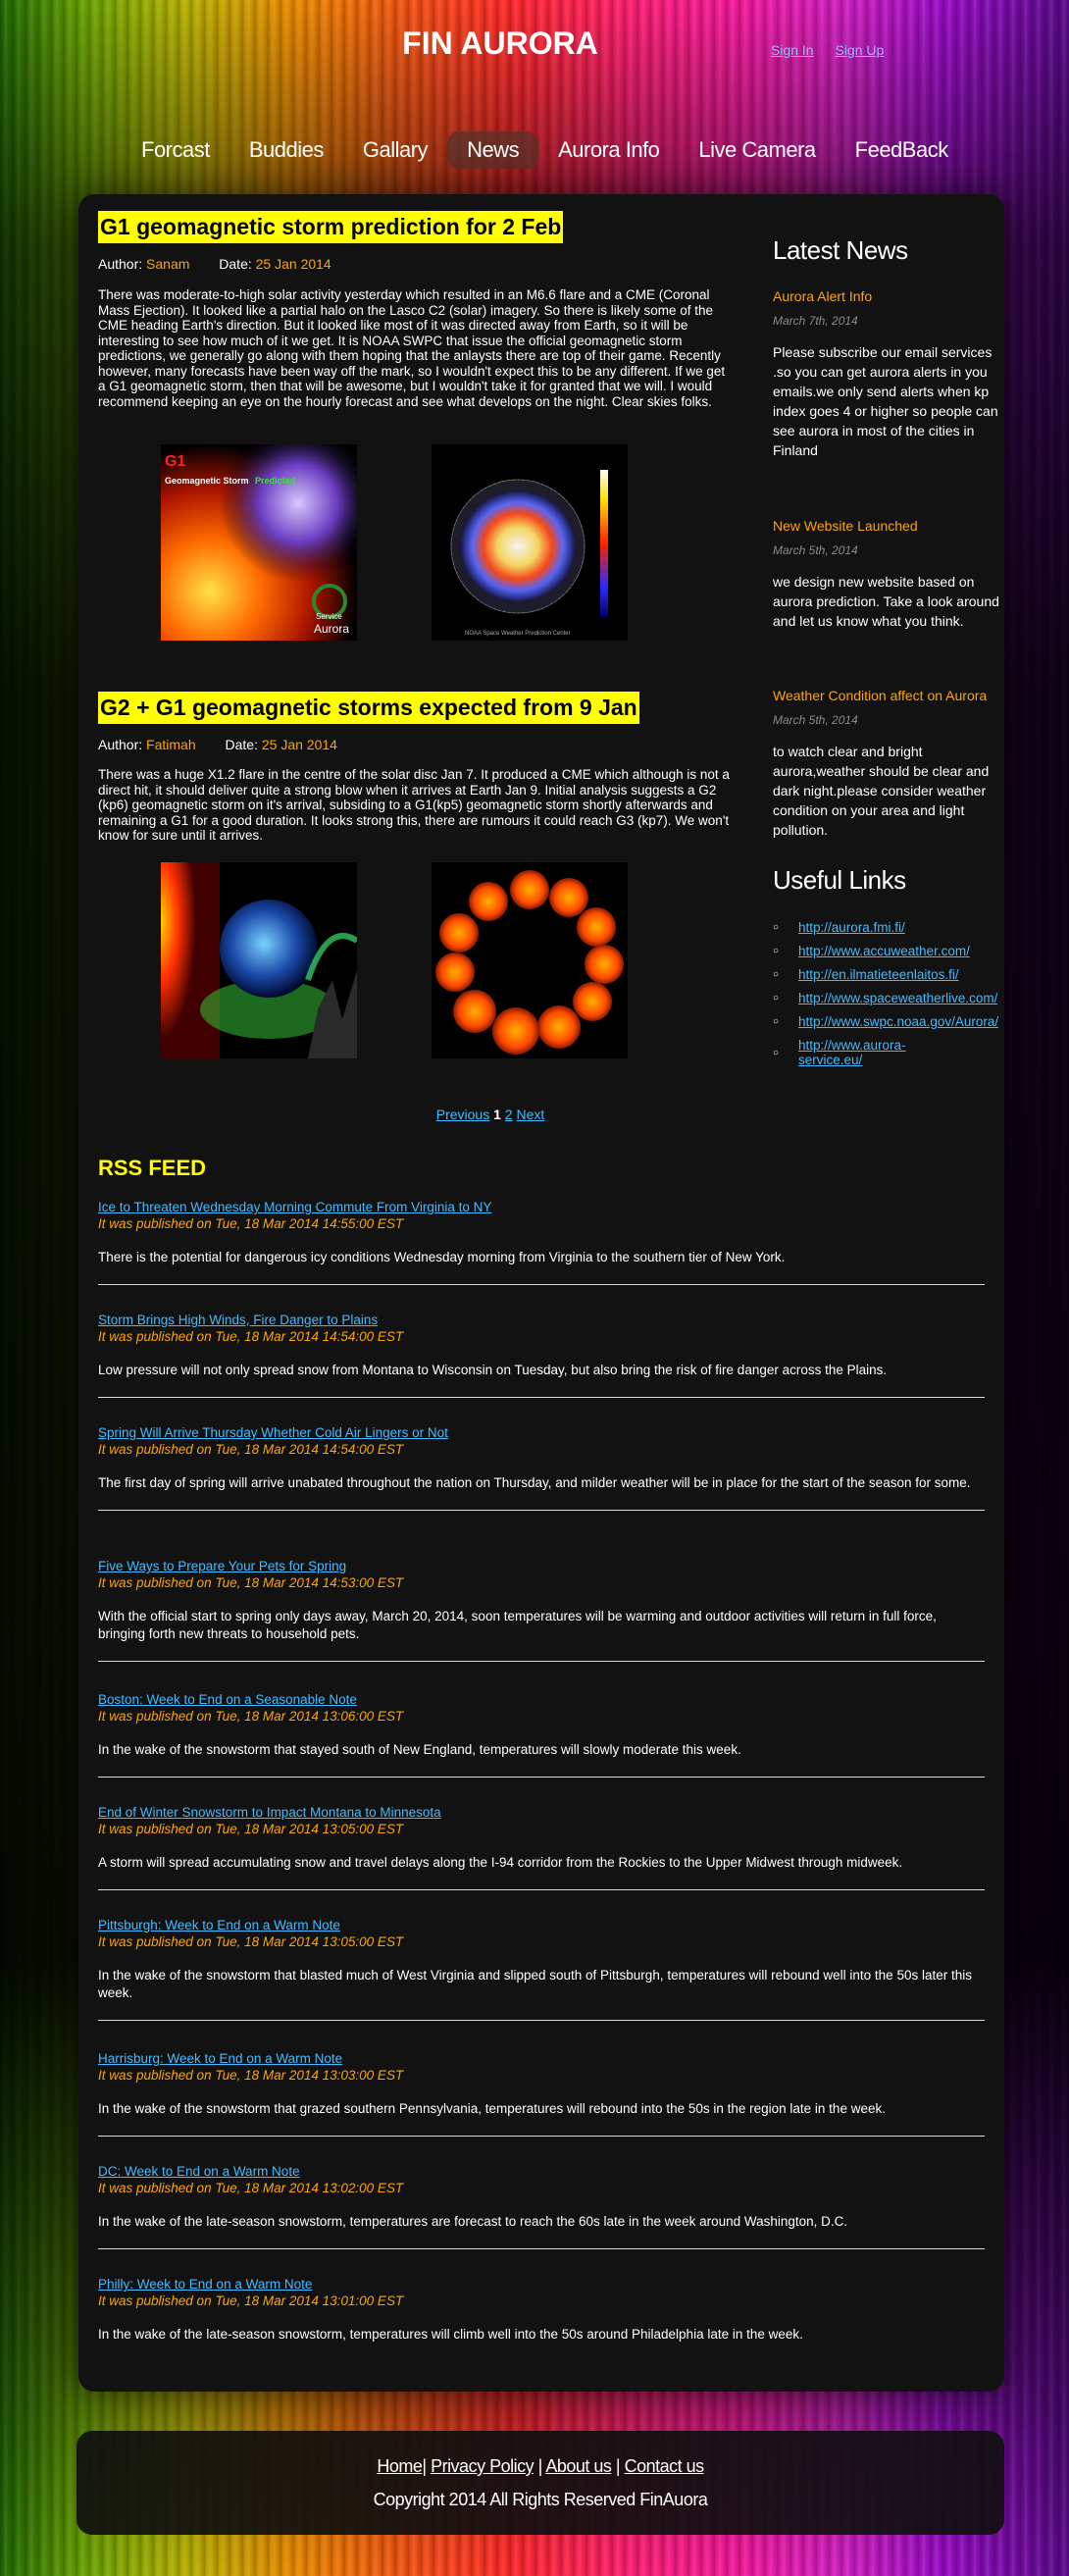 The width and height of the screenshot is (1069, 2576). Describe the element at coordinates (898, 1021) in the screenshot. I see `useful-link: http://www.swpc.noaa.gov/Aurora/` at that location.